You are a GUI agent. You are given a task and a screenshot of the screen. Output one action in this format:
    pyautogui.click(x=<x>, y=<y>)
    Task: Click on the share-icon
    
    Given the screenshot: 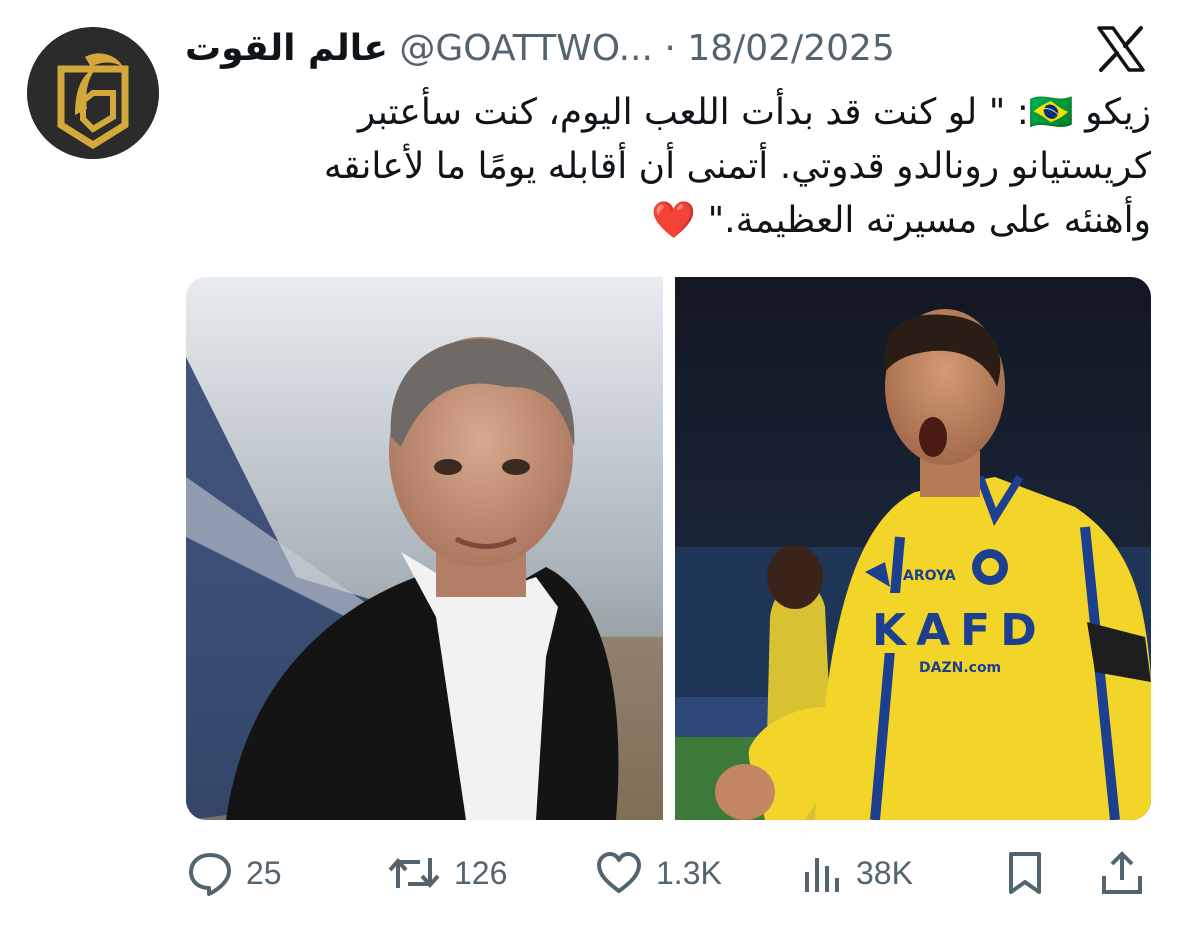 What is the action you would take?
    pyautogui.click(x=1122, y=873)
    